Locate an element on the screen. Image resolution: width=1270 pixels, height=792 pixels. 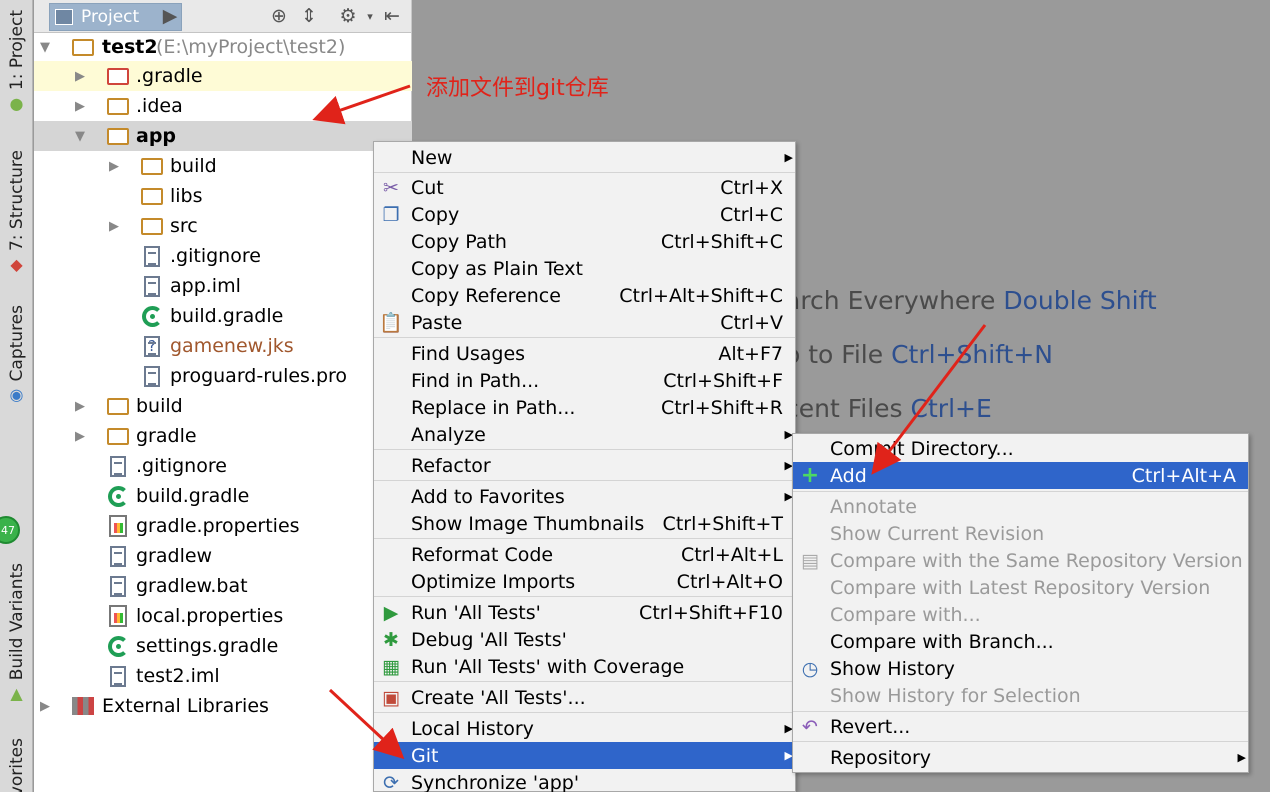
tree-row-settings-gradle: settings.gradle is located at coordinates (223, 646).